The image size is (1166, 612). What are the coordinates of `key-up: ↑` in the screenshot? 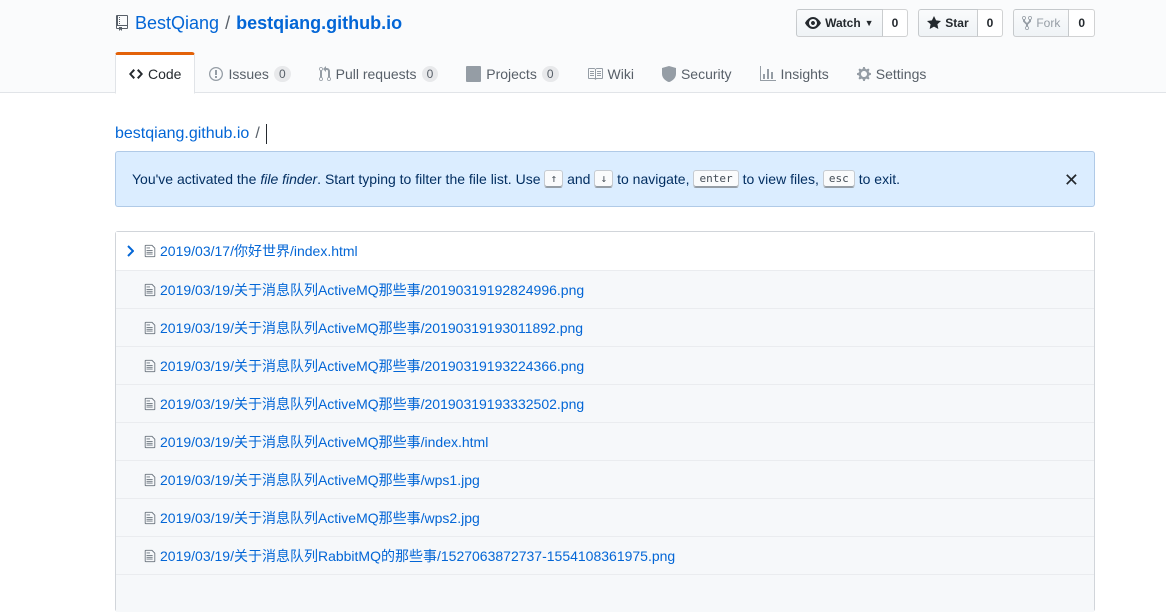 It's located at (554, 179).